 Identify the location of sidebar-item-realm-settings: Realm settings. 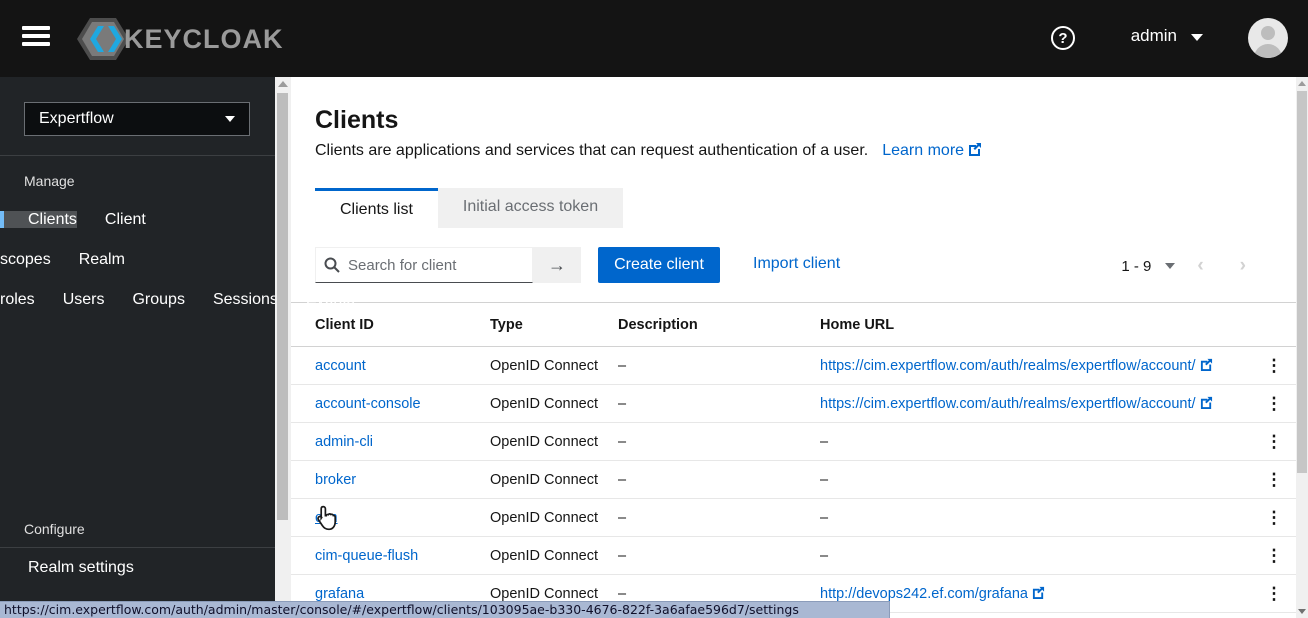
(67, 567).